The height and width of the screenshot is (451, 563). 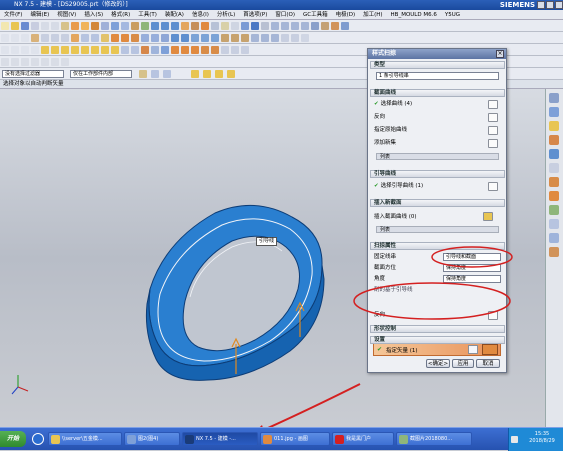 I want to click on section-view-icon, so click(x=325, y=26).